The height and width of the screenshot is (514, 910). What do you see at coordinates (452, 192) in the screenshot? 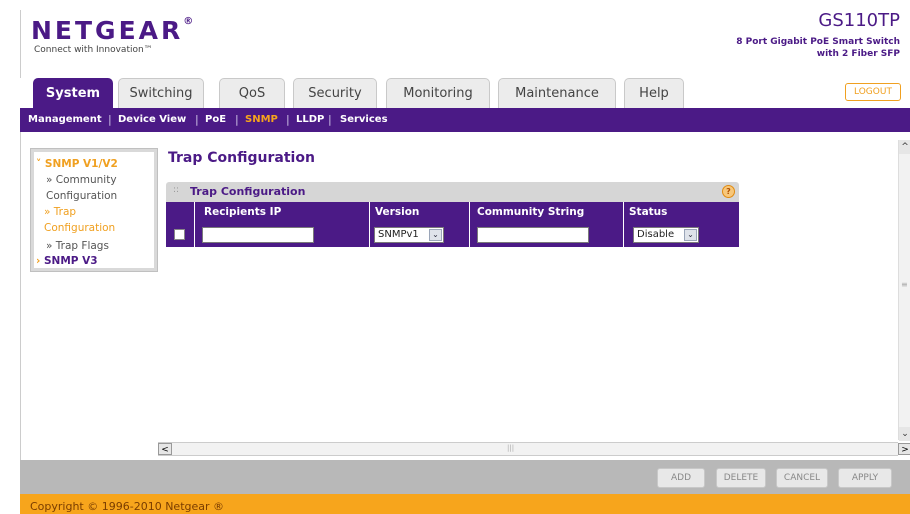
I see `panel-header: :: Trap Configuration ?` at bounding box center [452, 192].